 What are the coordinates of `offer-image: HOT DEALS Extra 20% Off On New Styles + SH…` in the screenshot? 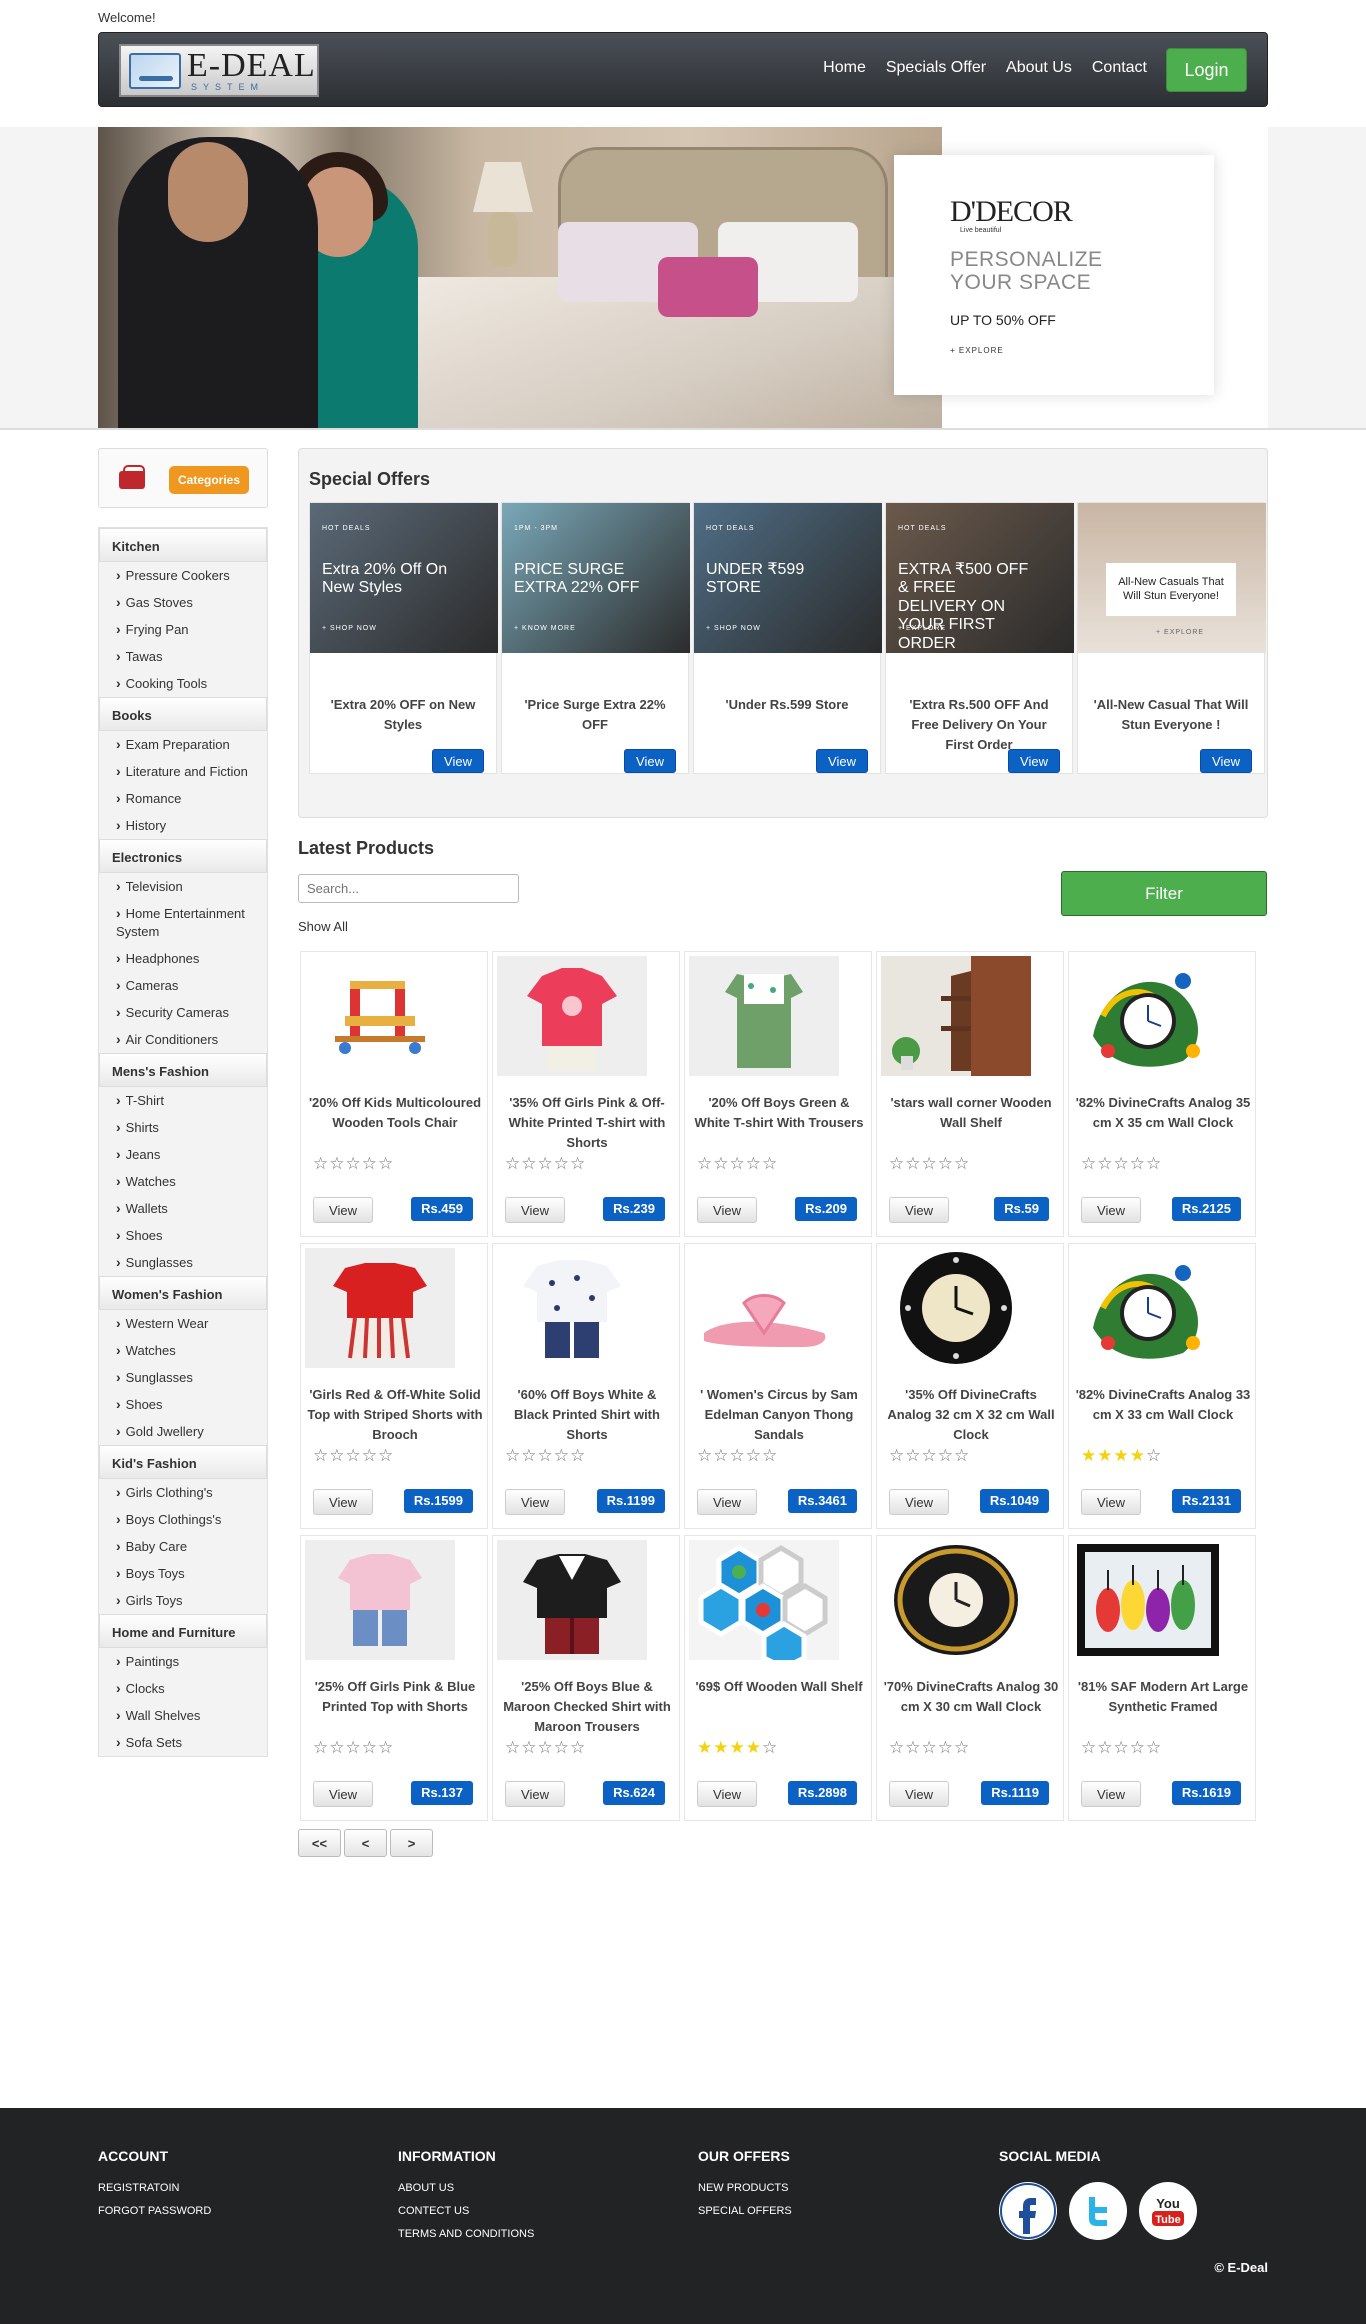 It's located at (404, 578).